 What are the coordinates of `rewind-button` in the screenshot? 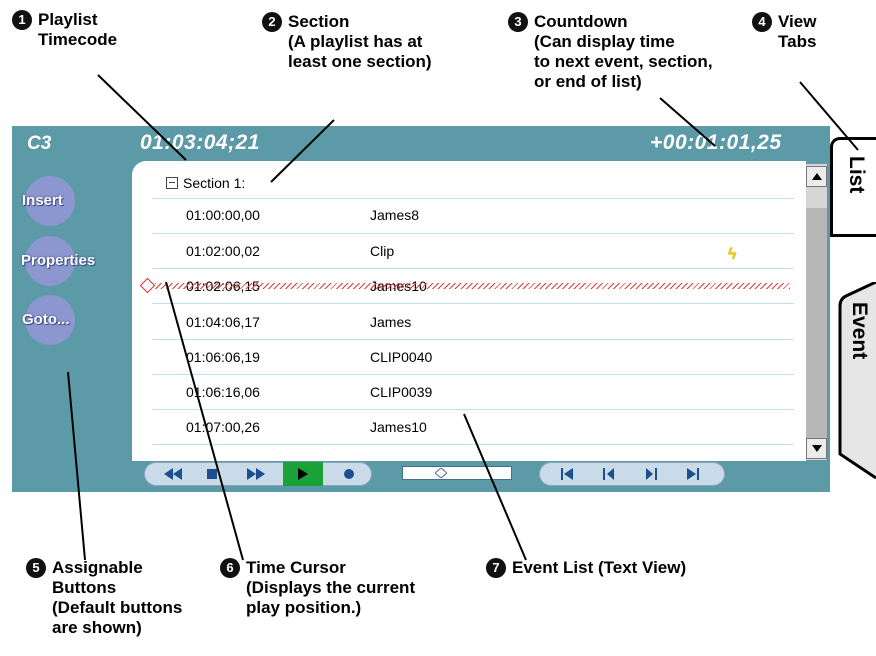 It's located at (173, 474).